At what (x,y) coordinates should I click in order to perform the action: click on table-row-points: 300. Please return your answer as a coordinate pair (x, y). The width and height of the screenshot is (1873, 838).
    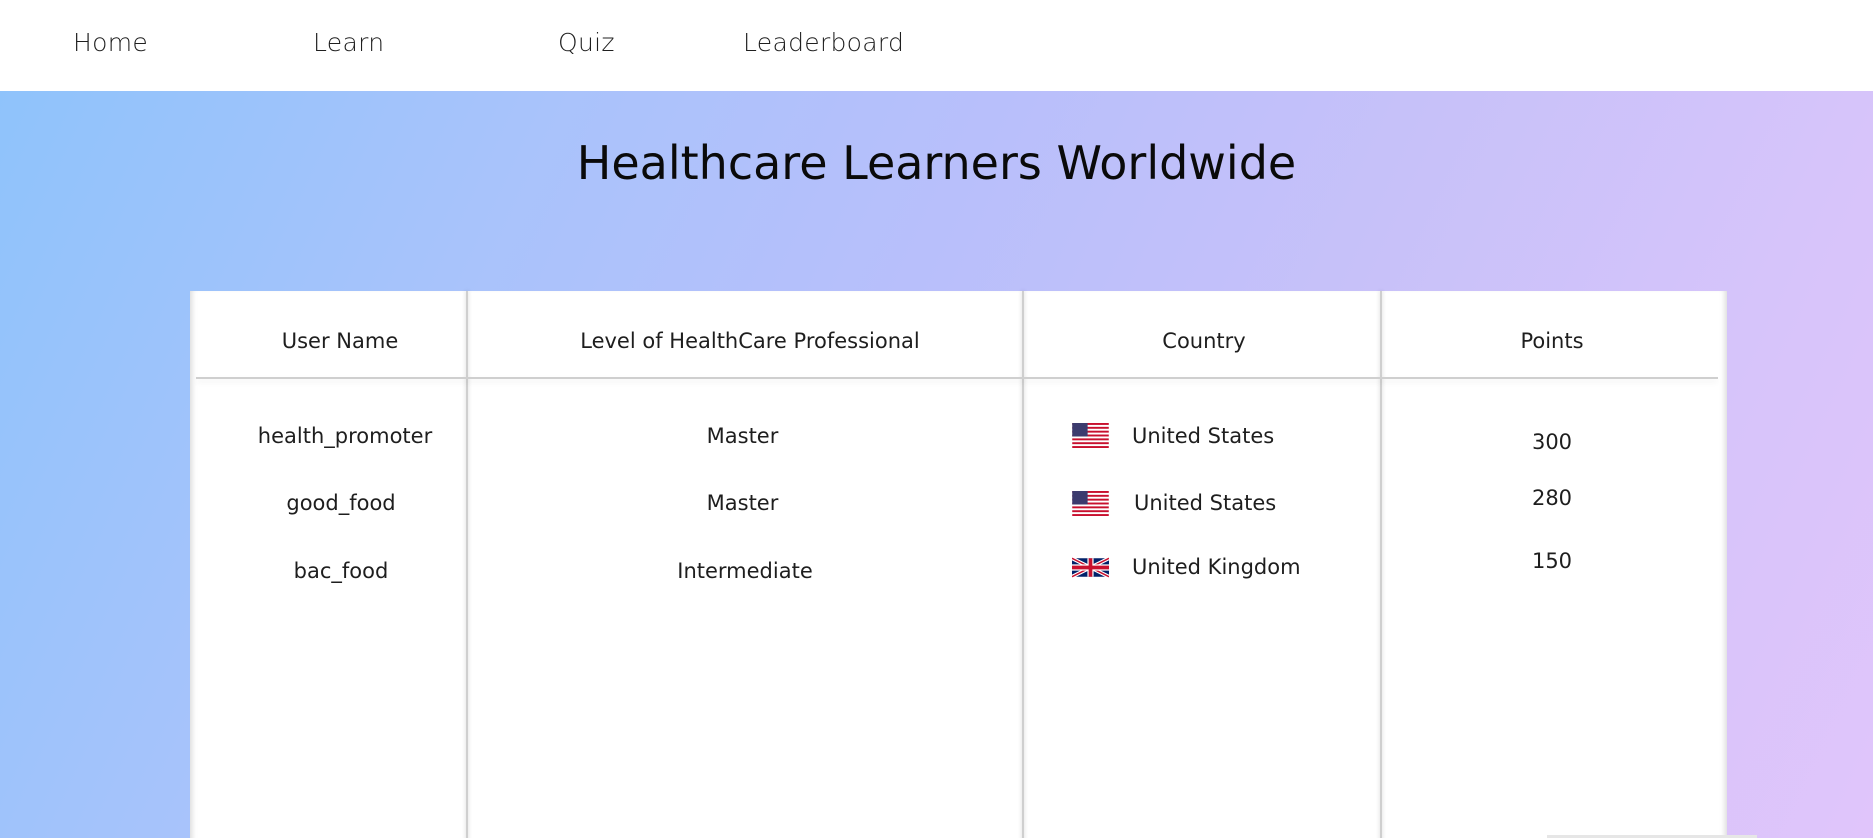
    Looking at the image, I should click on (1552, 442).